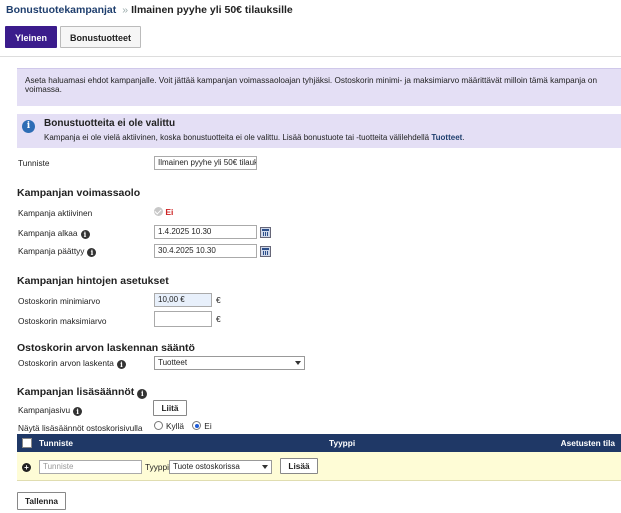 The height and width of the screenshot is (513, 621). I want to click on notice-title: Bonustuotteita ei ole valittu, so click(110, 123).